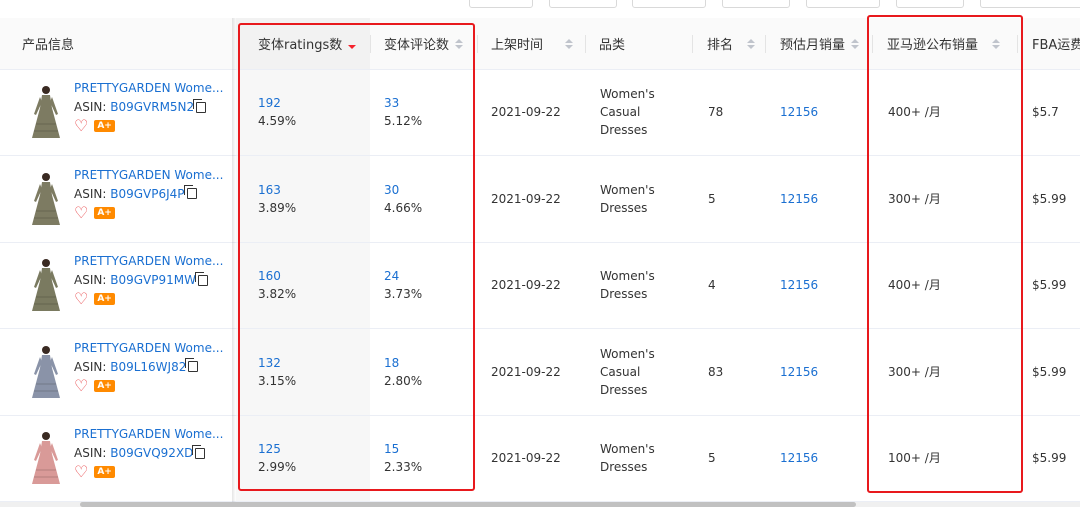  Describe the element at coordinates (153, 280) in the screenshot. I see `asin-link: B09GVP91MW` at that location.